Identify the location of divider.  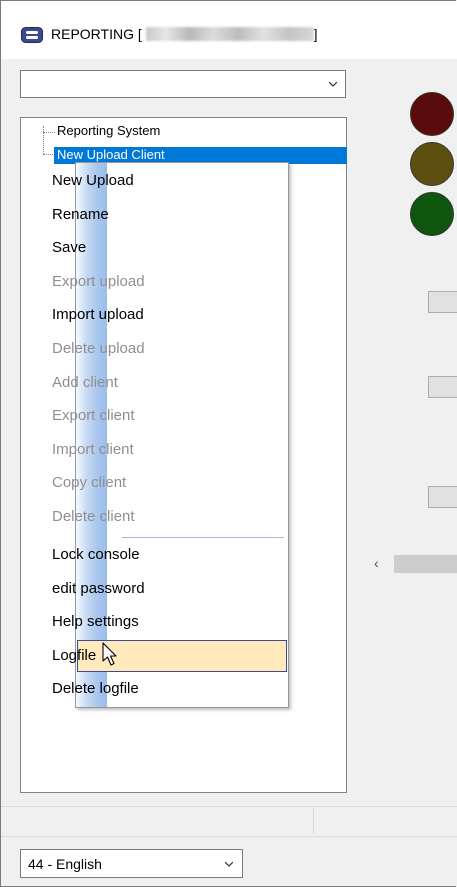
(229, 836).